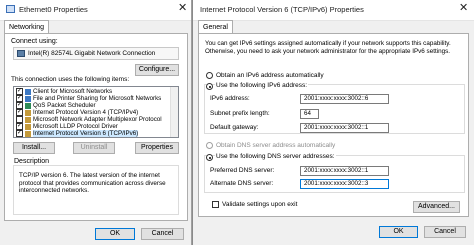  What do you see at coordinates (260, 204) in the screenshot?
I see `validate-label: Validate settings upon exit` at bounding box center [260, 204].